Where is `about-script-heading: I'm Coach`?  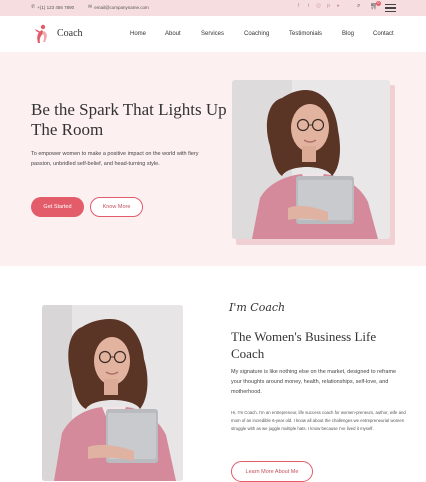
about-script-heading: I'm Coach is located at coordinates (257, 307).